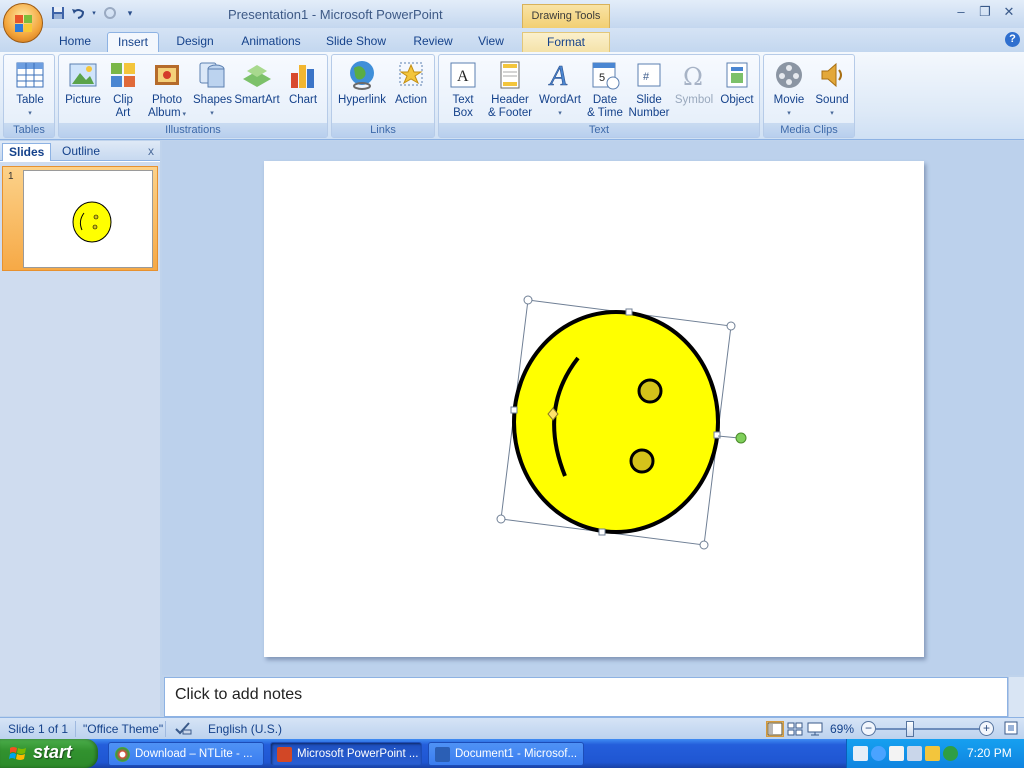 The image size is (1024, 768). I want to click on tab-view: View, so click(491, 42).